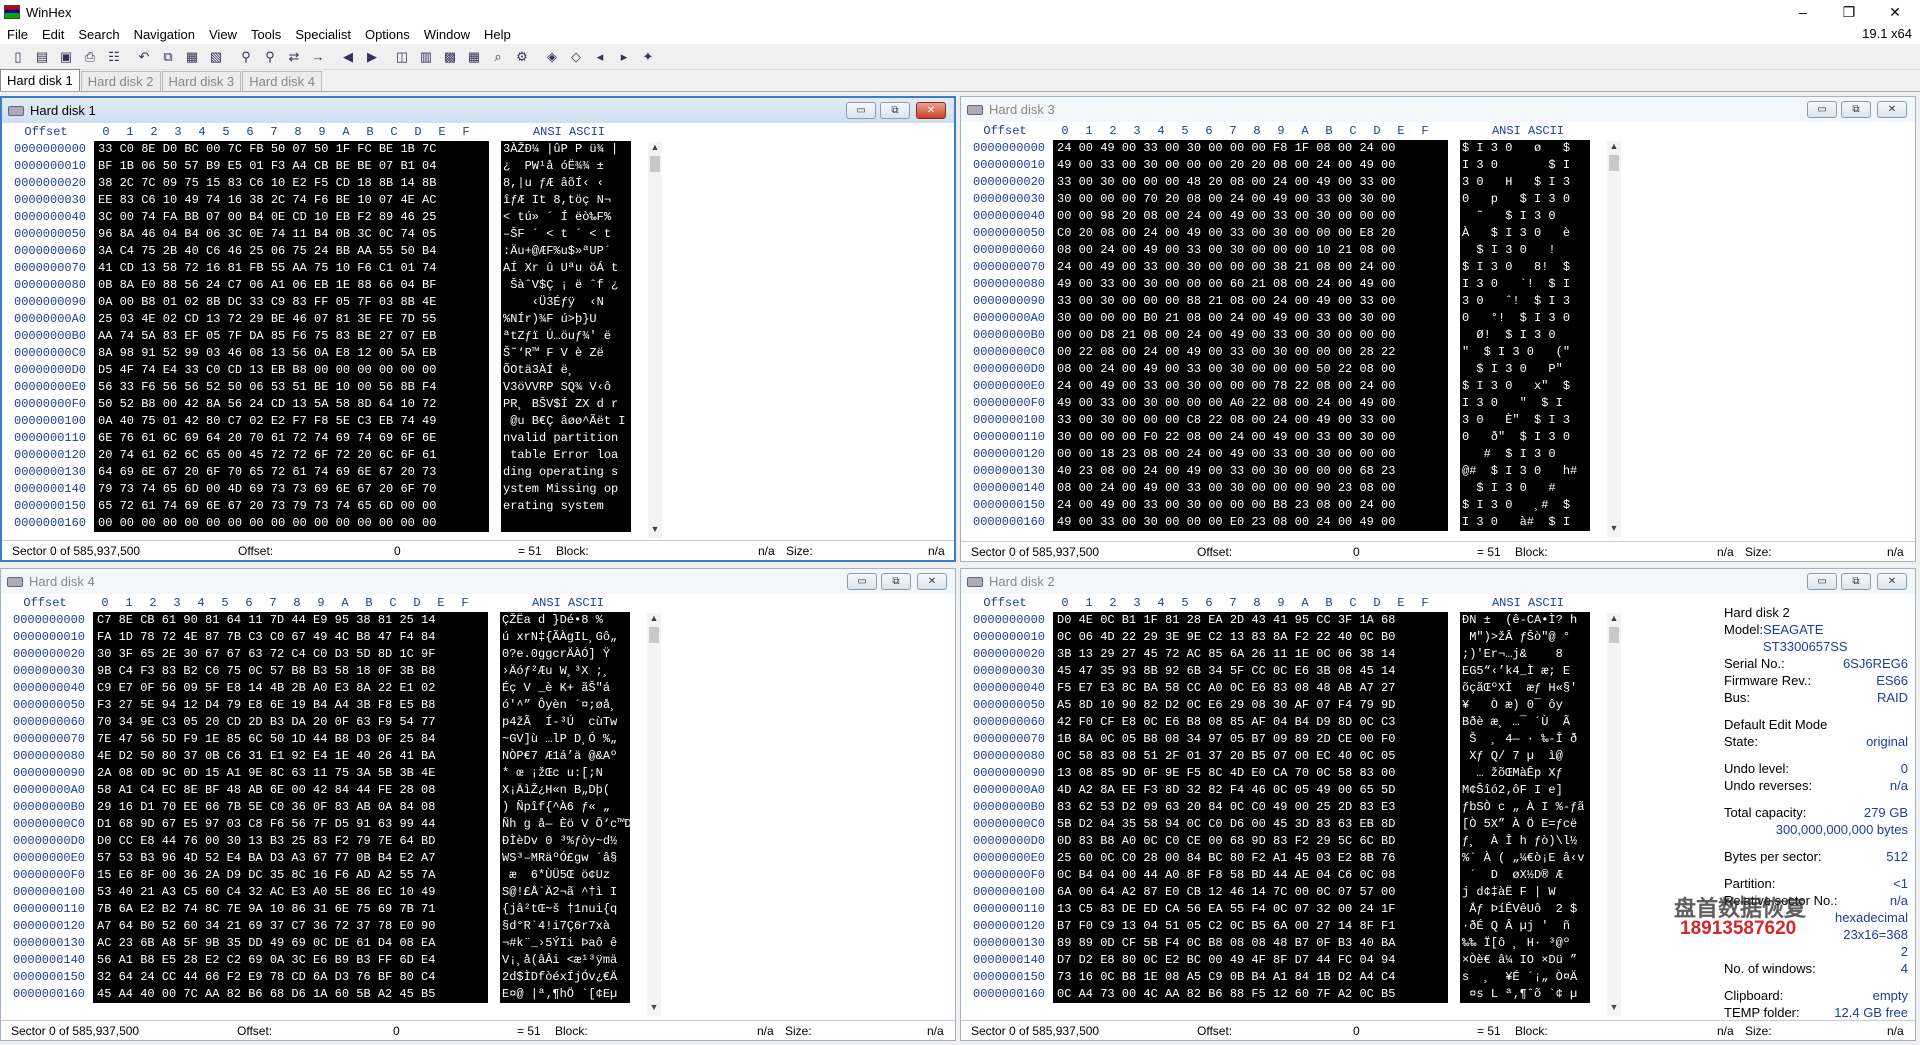 This screenshot has height=1045, width=1920. Describe the element at coordinates (1525, 199) in the screenshot. I see `ascii-row: 0 p $ I 3 0` at that location.